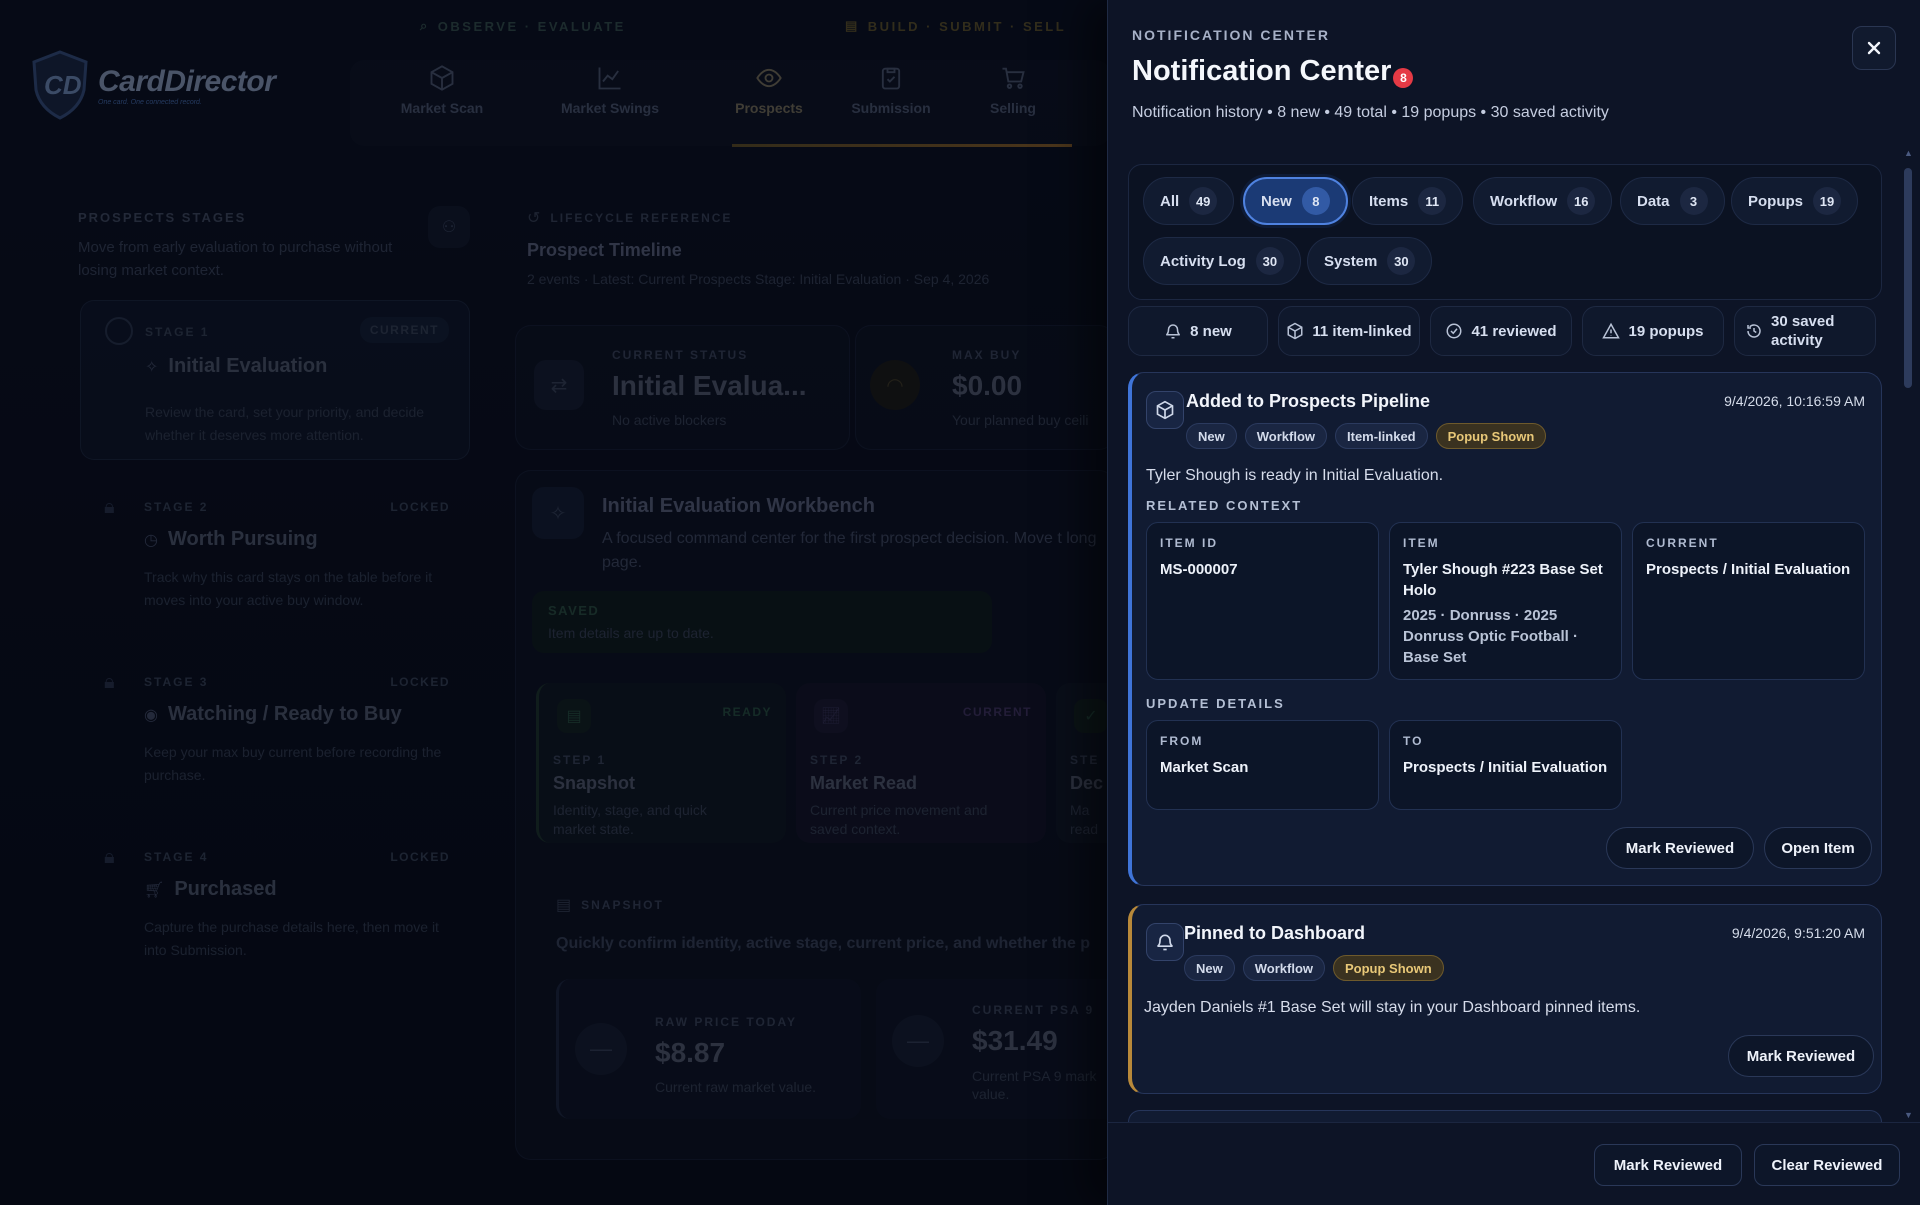 Image resolution: width=1920 pixels, height=1205 pixels. What do you see at coordinates (1189, 201) in the screenshot?
I see `filter-all: All 49` at bounding box center [1189, 201].